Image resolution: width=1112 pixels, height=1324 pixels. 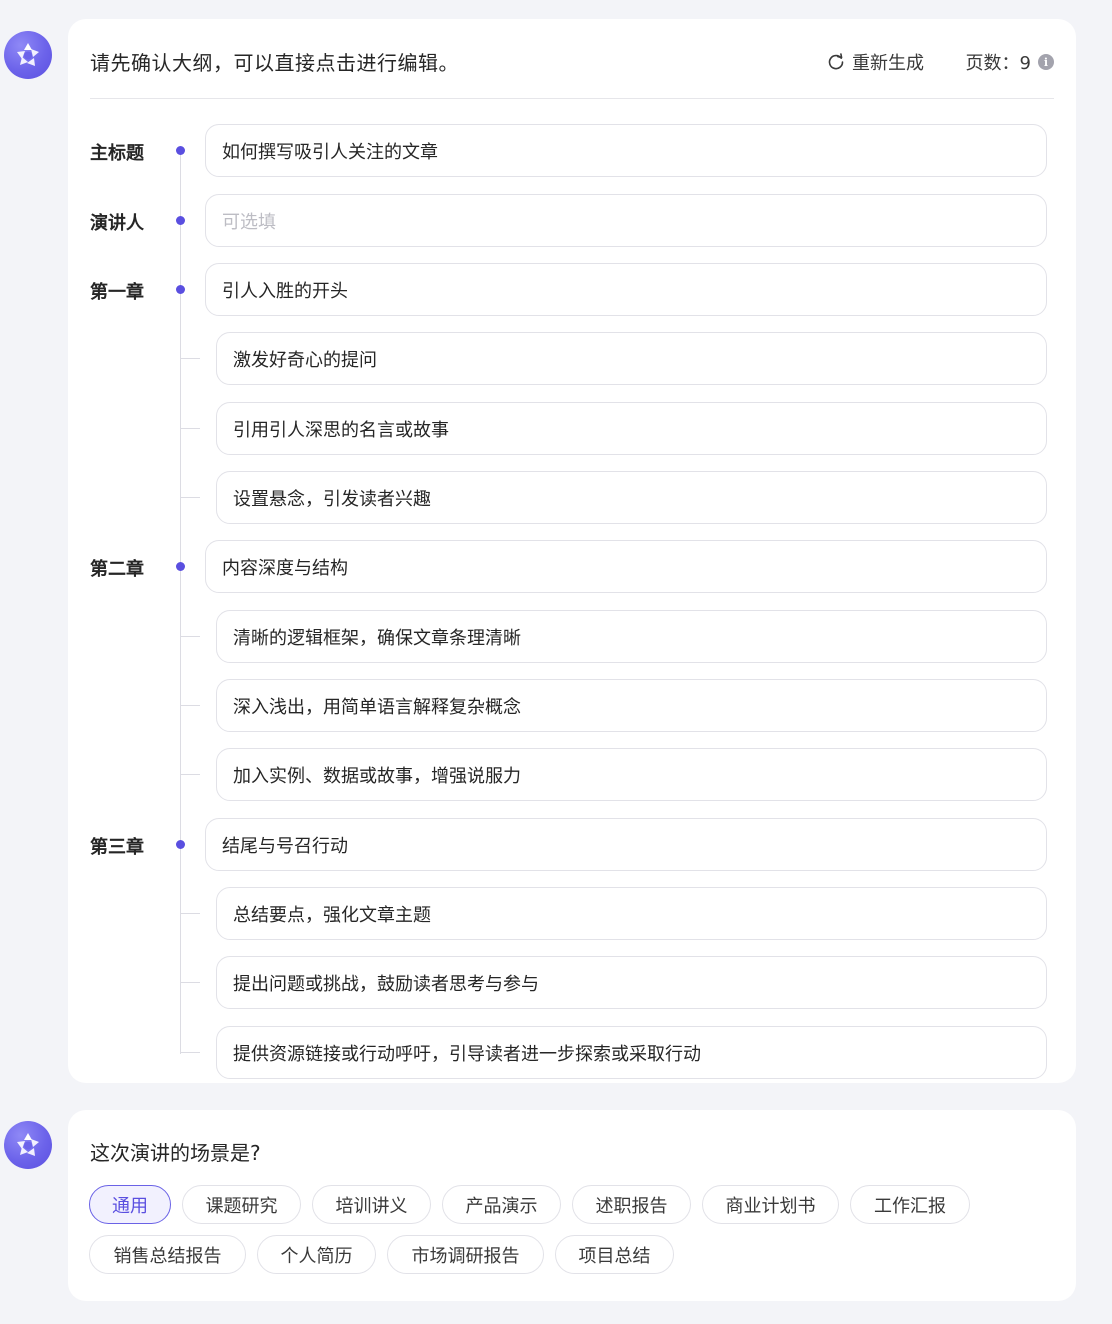 I want to click on refresh-icon, so click(x=836, y=61).